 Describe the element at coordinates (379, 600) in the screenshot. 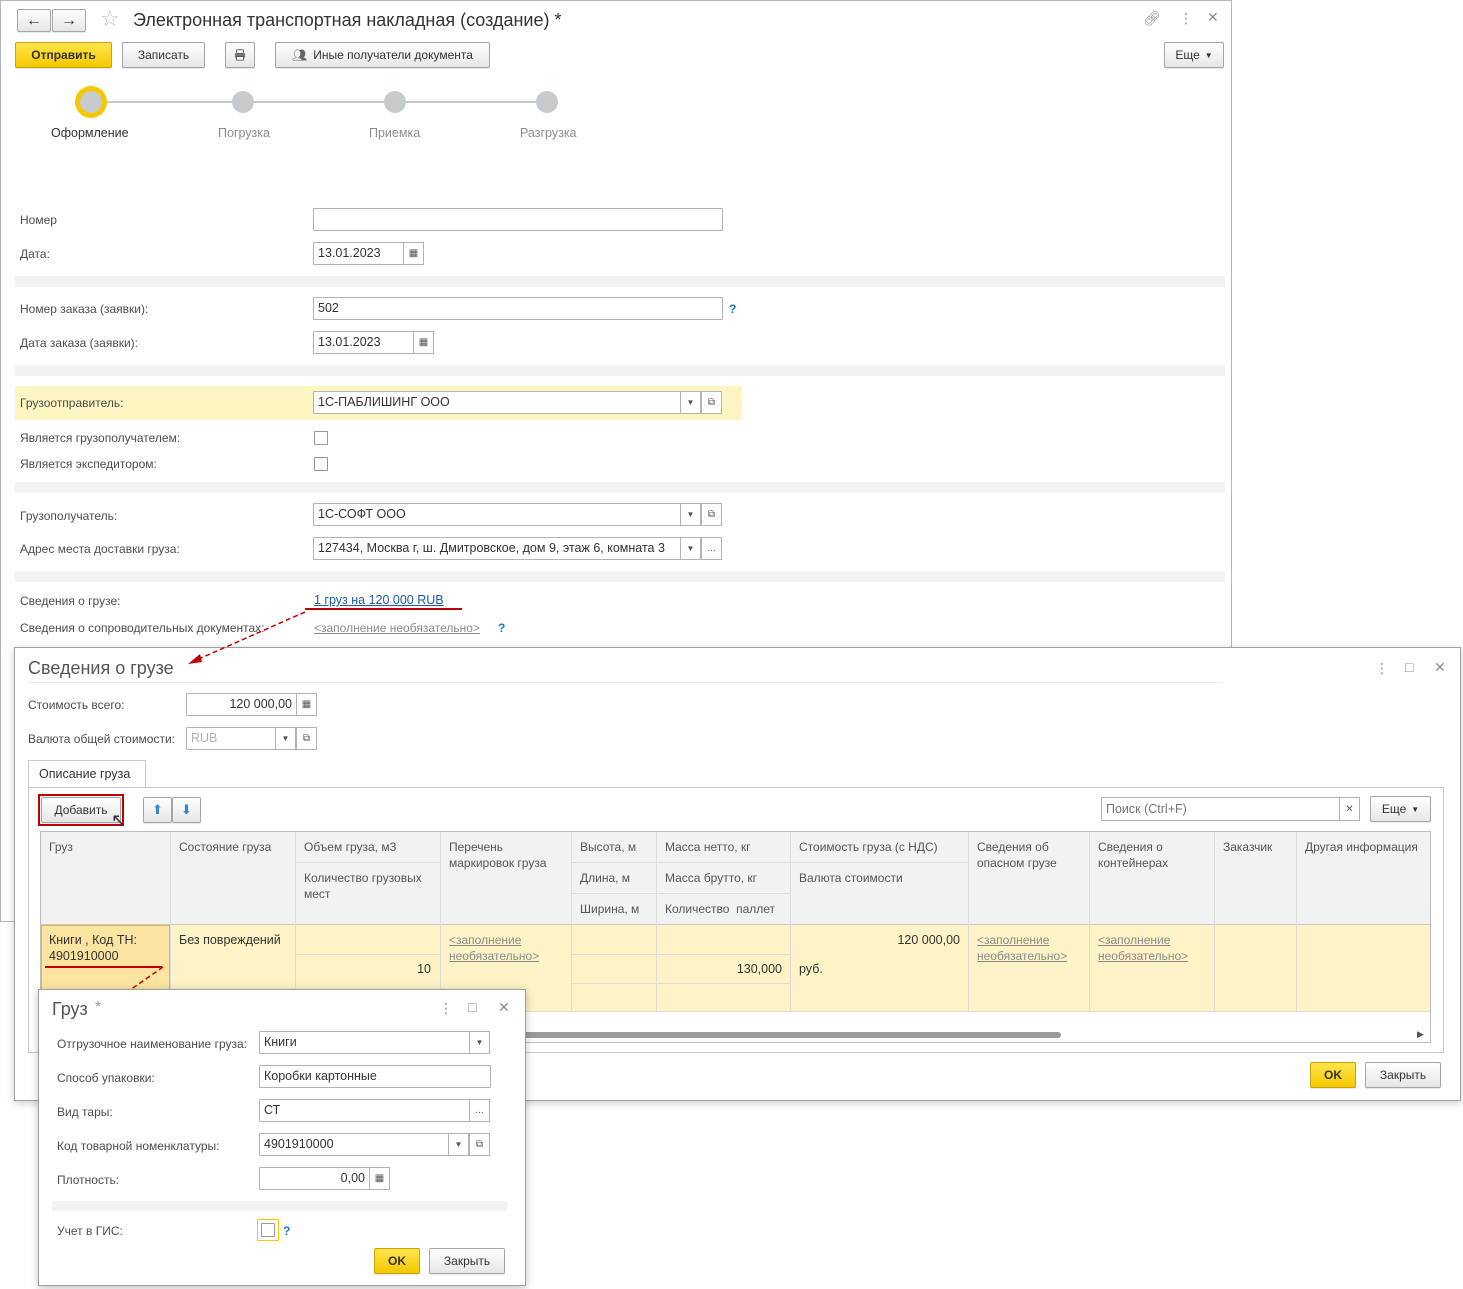

I see `cargo-info-link: 1 груз на 120 000 RUB` at that location.